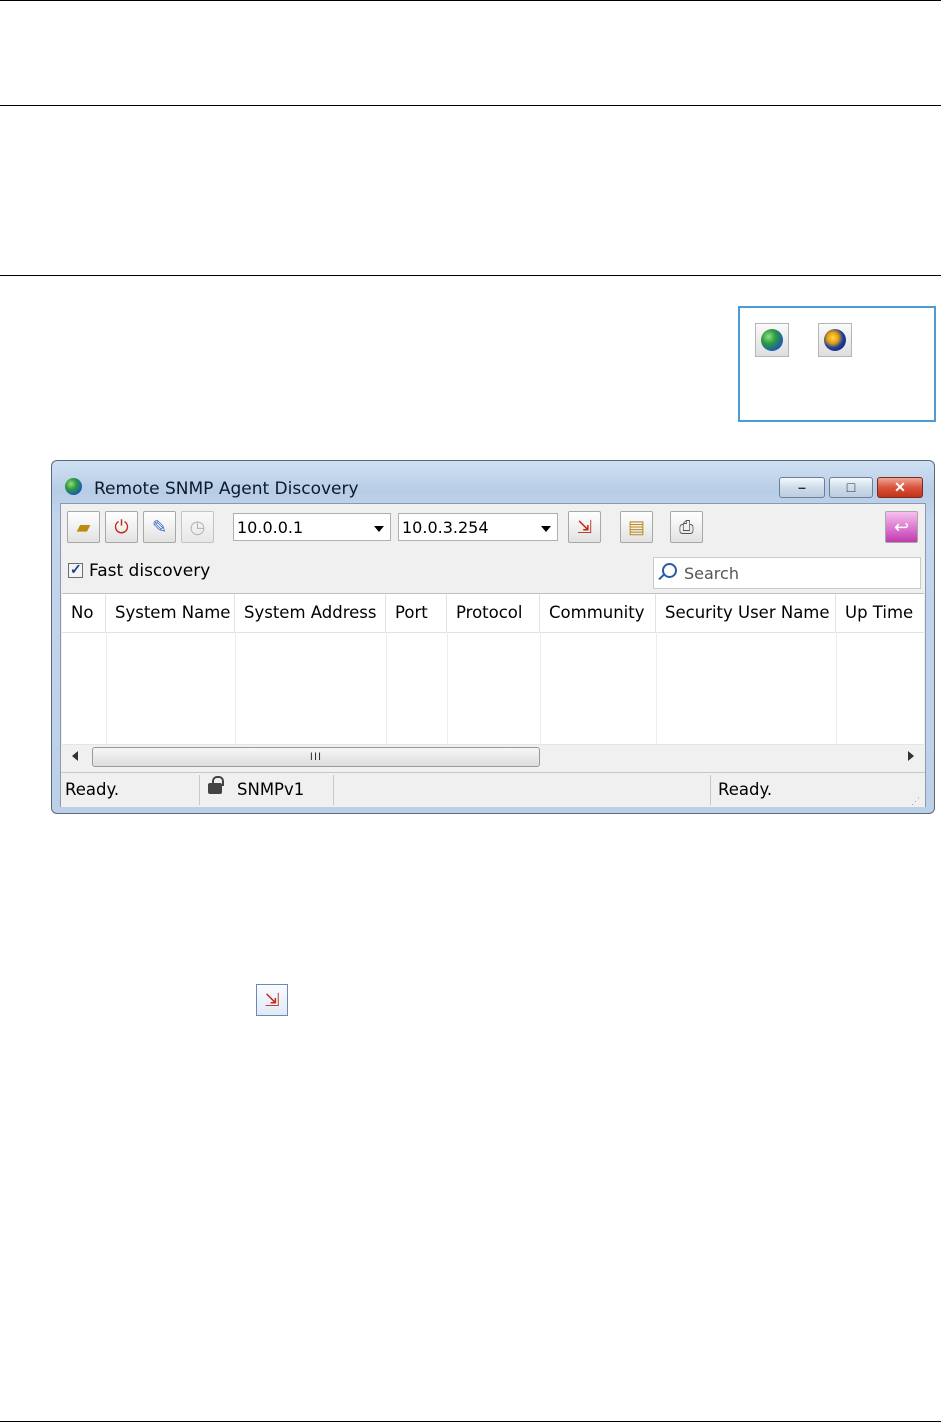 This screenshot has height=1426, width=941. I want to click on options-row: ✓ Fast discovery Search, so click(493, 569).